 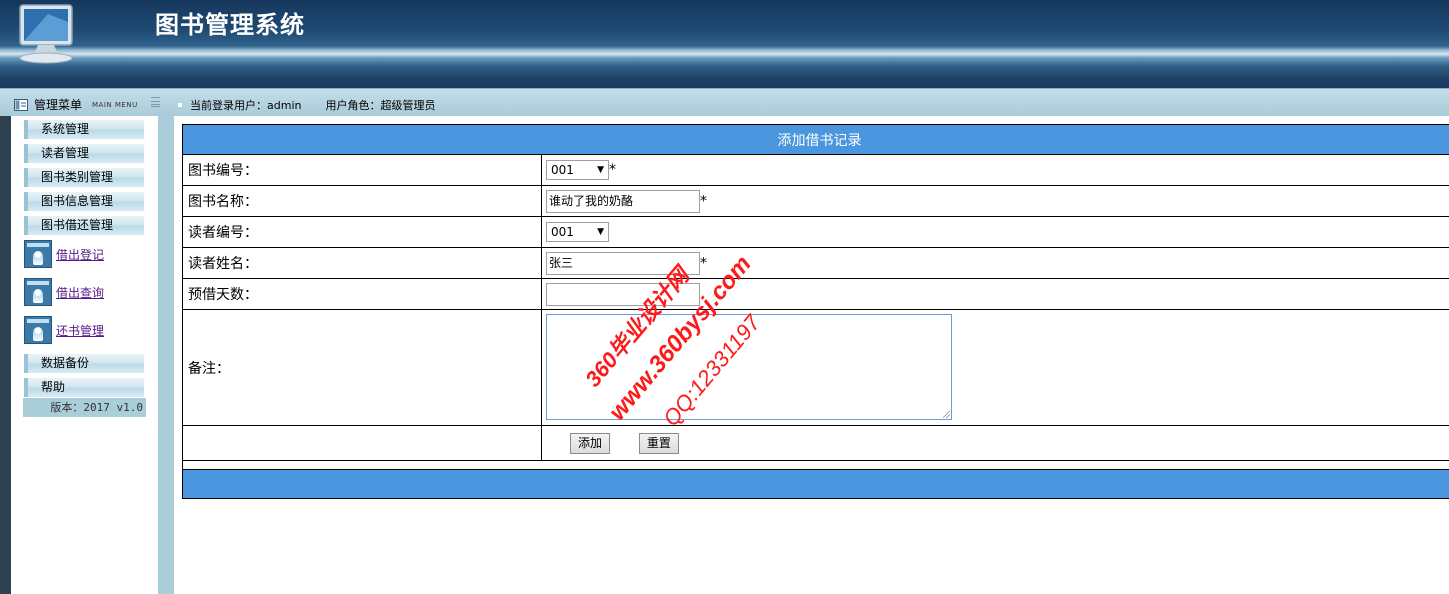 I want to click on menu-subtitle: MAIN MENU, so click(x=115, y=104).